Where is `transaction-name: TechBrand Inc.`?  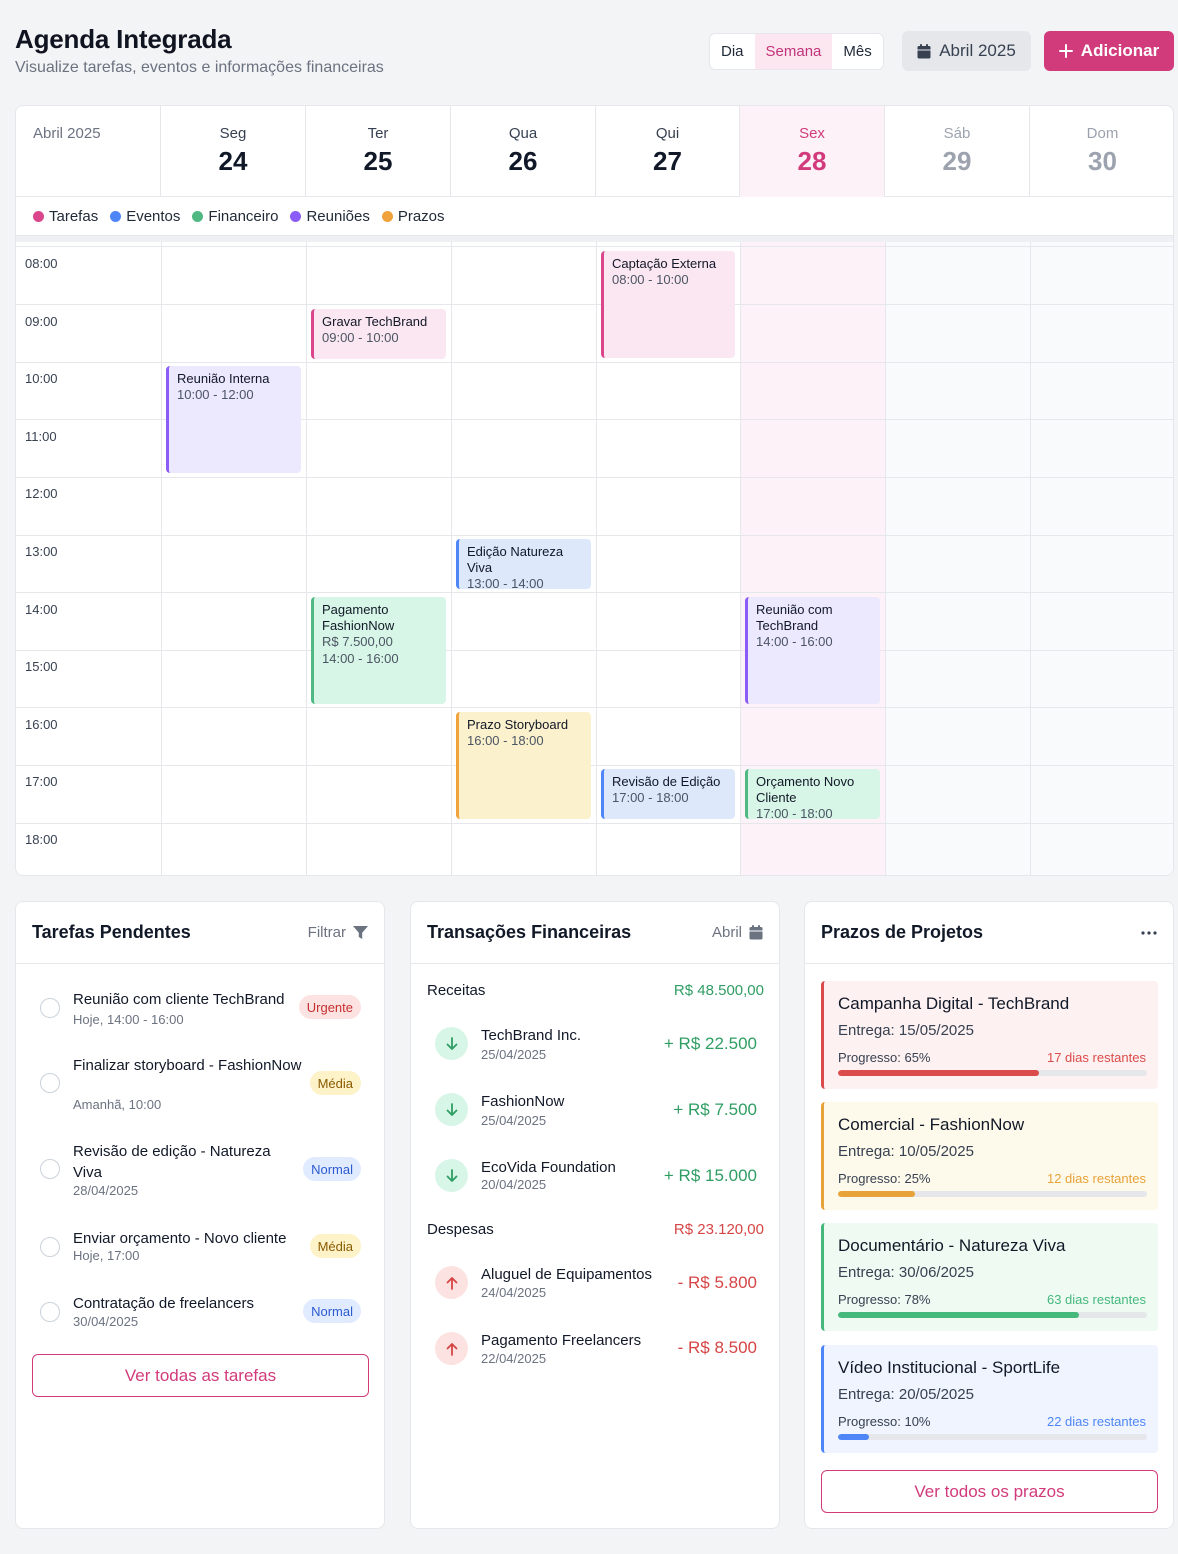
transaction-name: TechBrand Inc. is located at coordinates (531, 1035).